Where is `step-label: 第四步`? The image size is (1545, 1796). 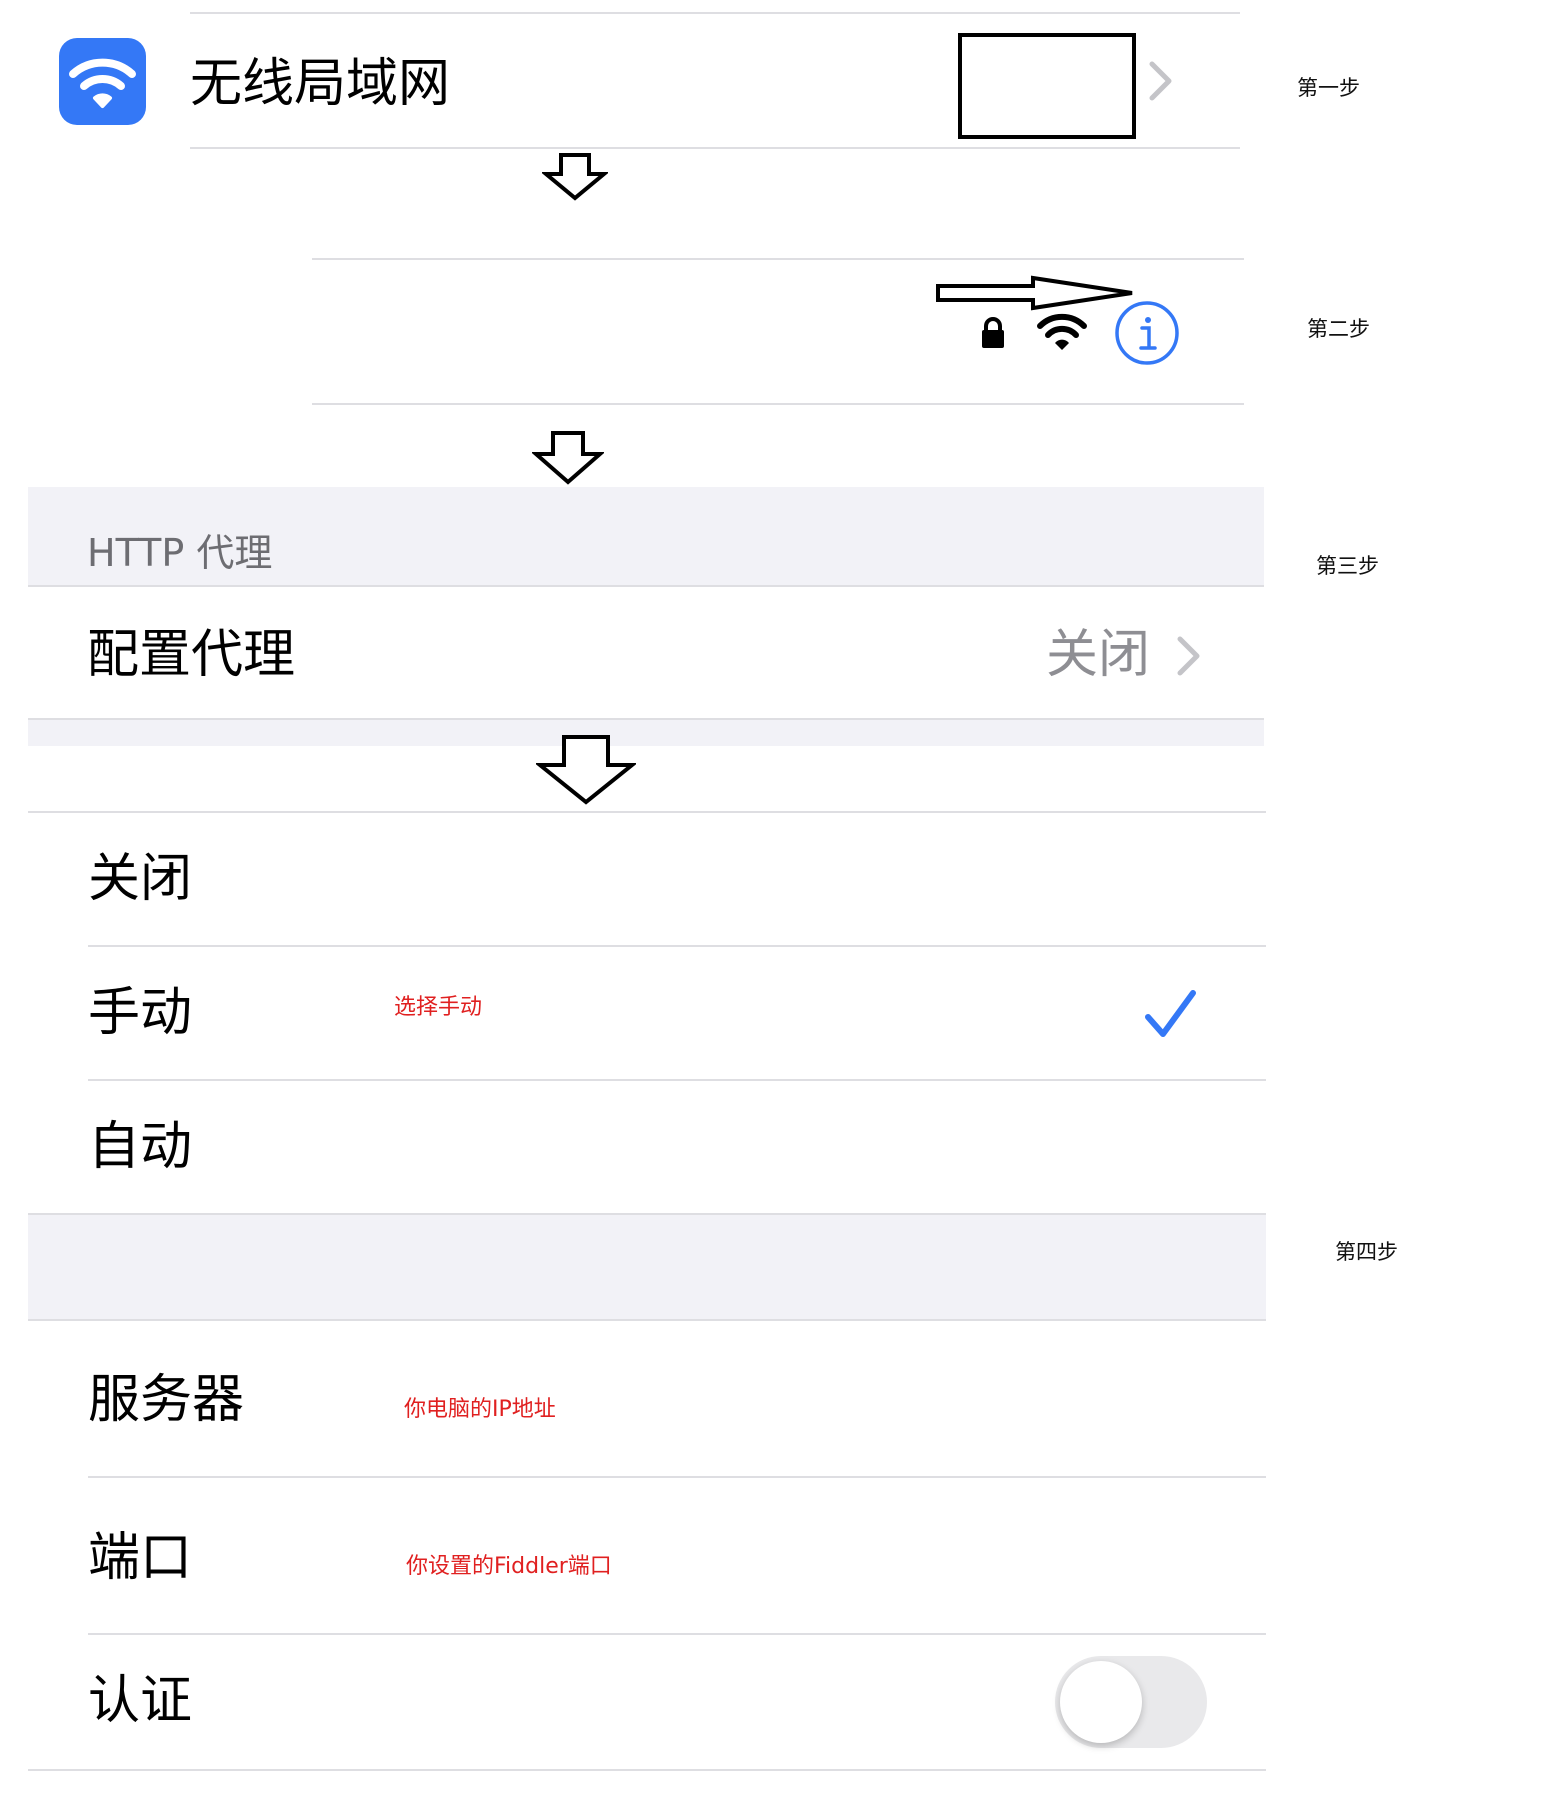 step-label: 第四步 is located at coordinates (1366, 1252).